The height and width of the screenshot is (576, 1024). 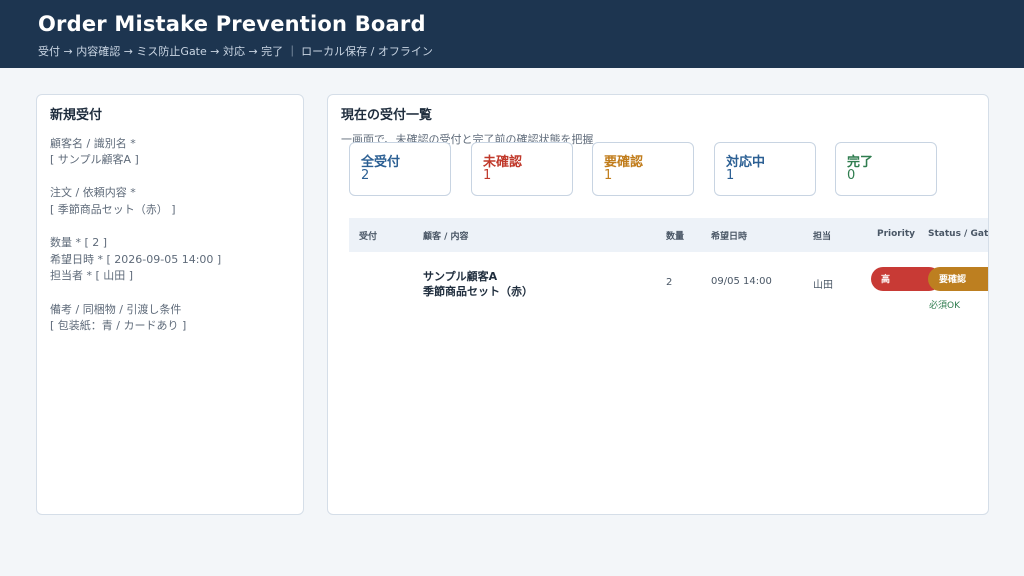 What do you see at coordinates (896, 234) in the screenshot?
I see `column-header-priority: Priority` at bounding box center [896, 234].